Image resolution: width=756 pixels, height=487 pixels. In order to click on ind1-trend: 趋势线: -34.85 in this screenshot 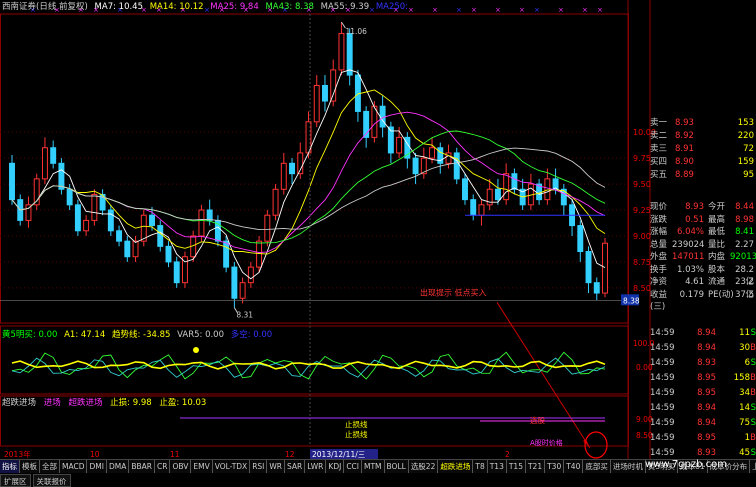, I will do `click(141, 335)`.